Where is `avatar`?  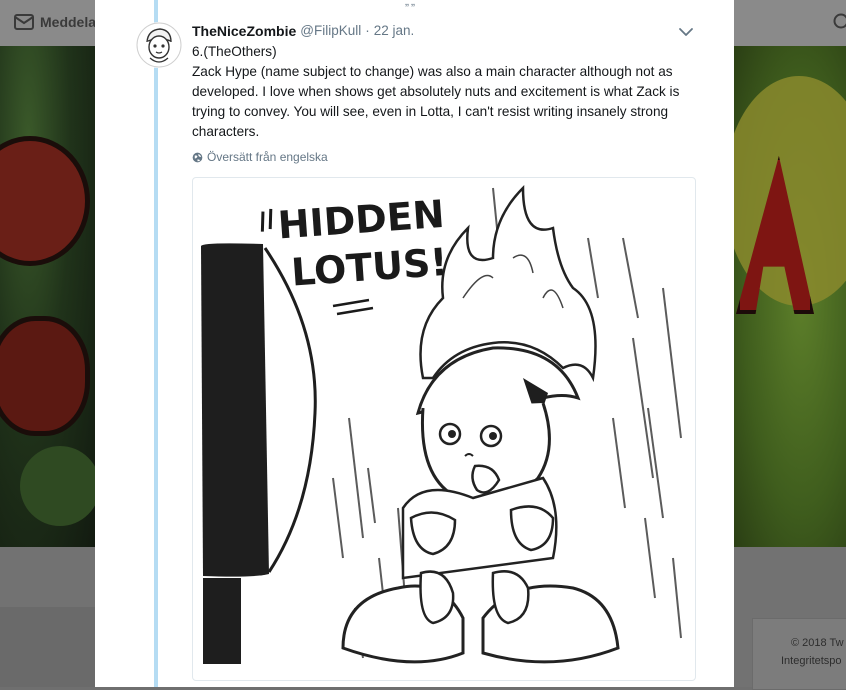 avatar is located at coordinates (159, 45).